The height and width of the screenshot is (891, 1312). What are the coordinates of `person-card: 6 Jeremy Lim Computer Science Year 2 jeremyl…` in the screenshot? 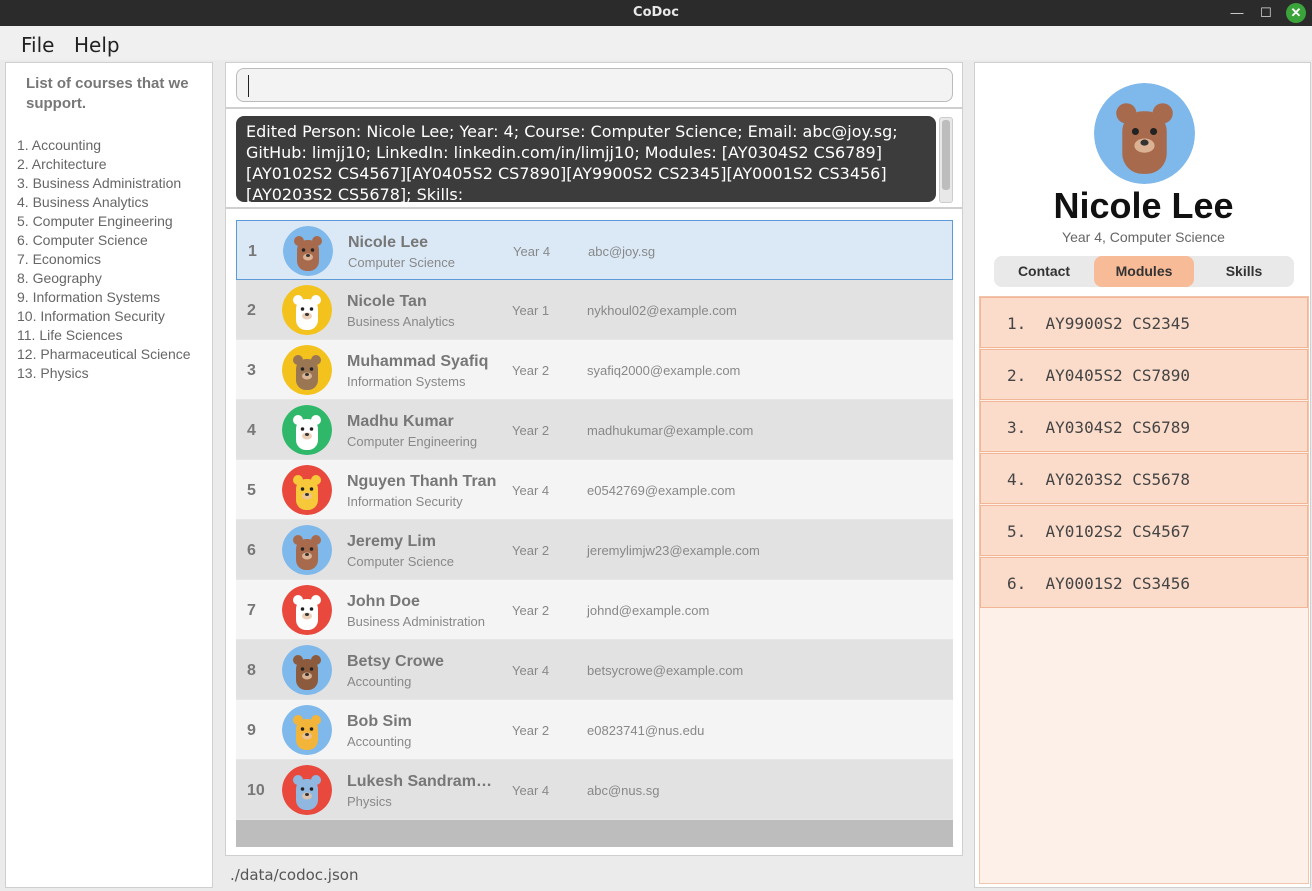 It's located at (594, 550).